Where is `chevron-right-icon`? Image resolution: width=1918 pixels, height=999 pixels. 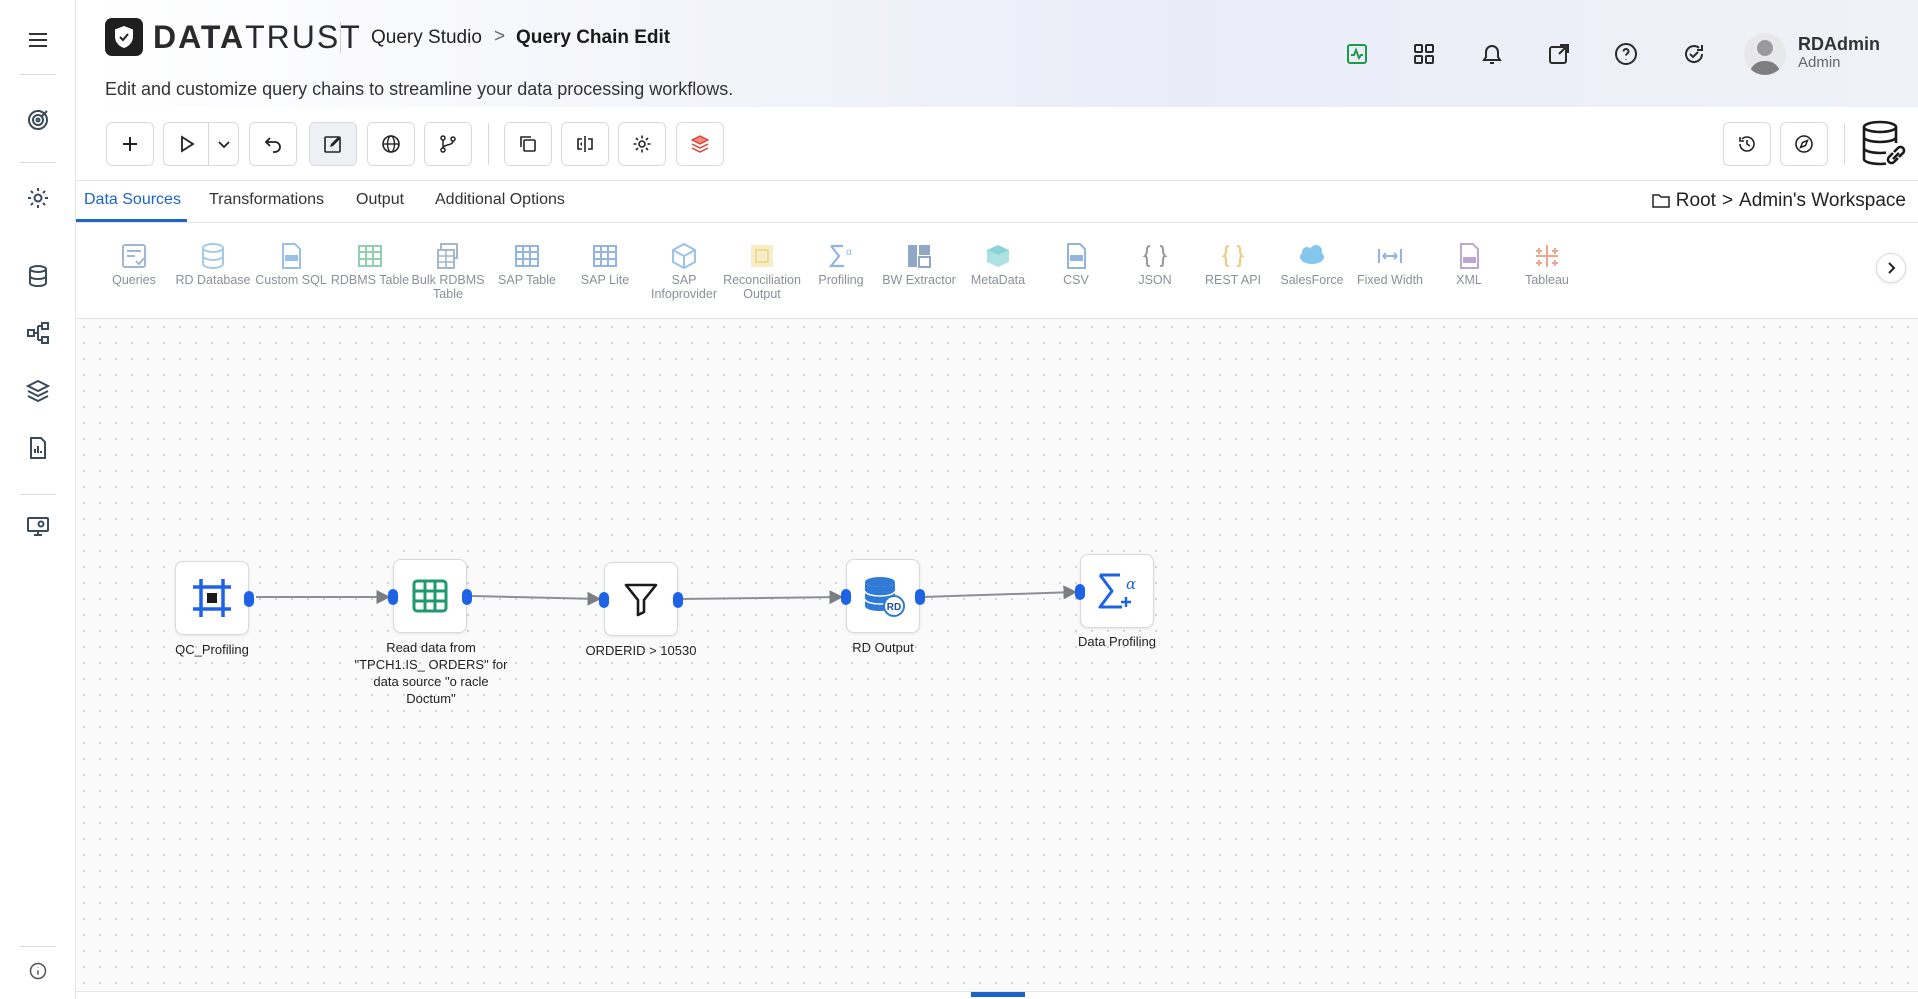
chevron-right-icon is located at coordinates (1892, 268).